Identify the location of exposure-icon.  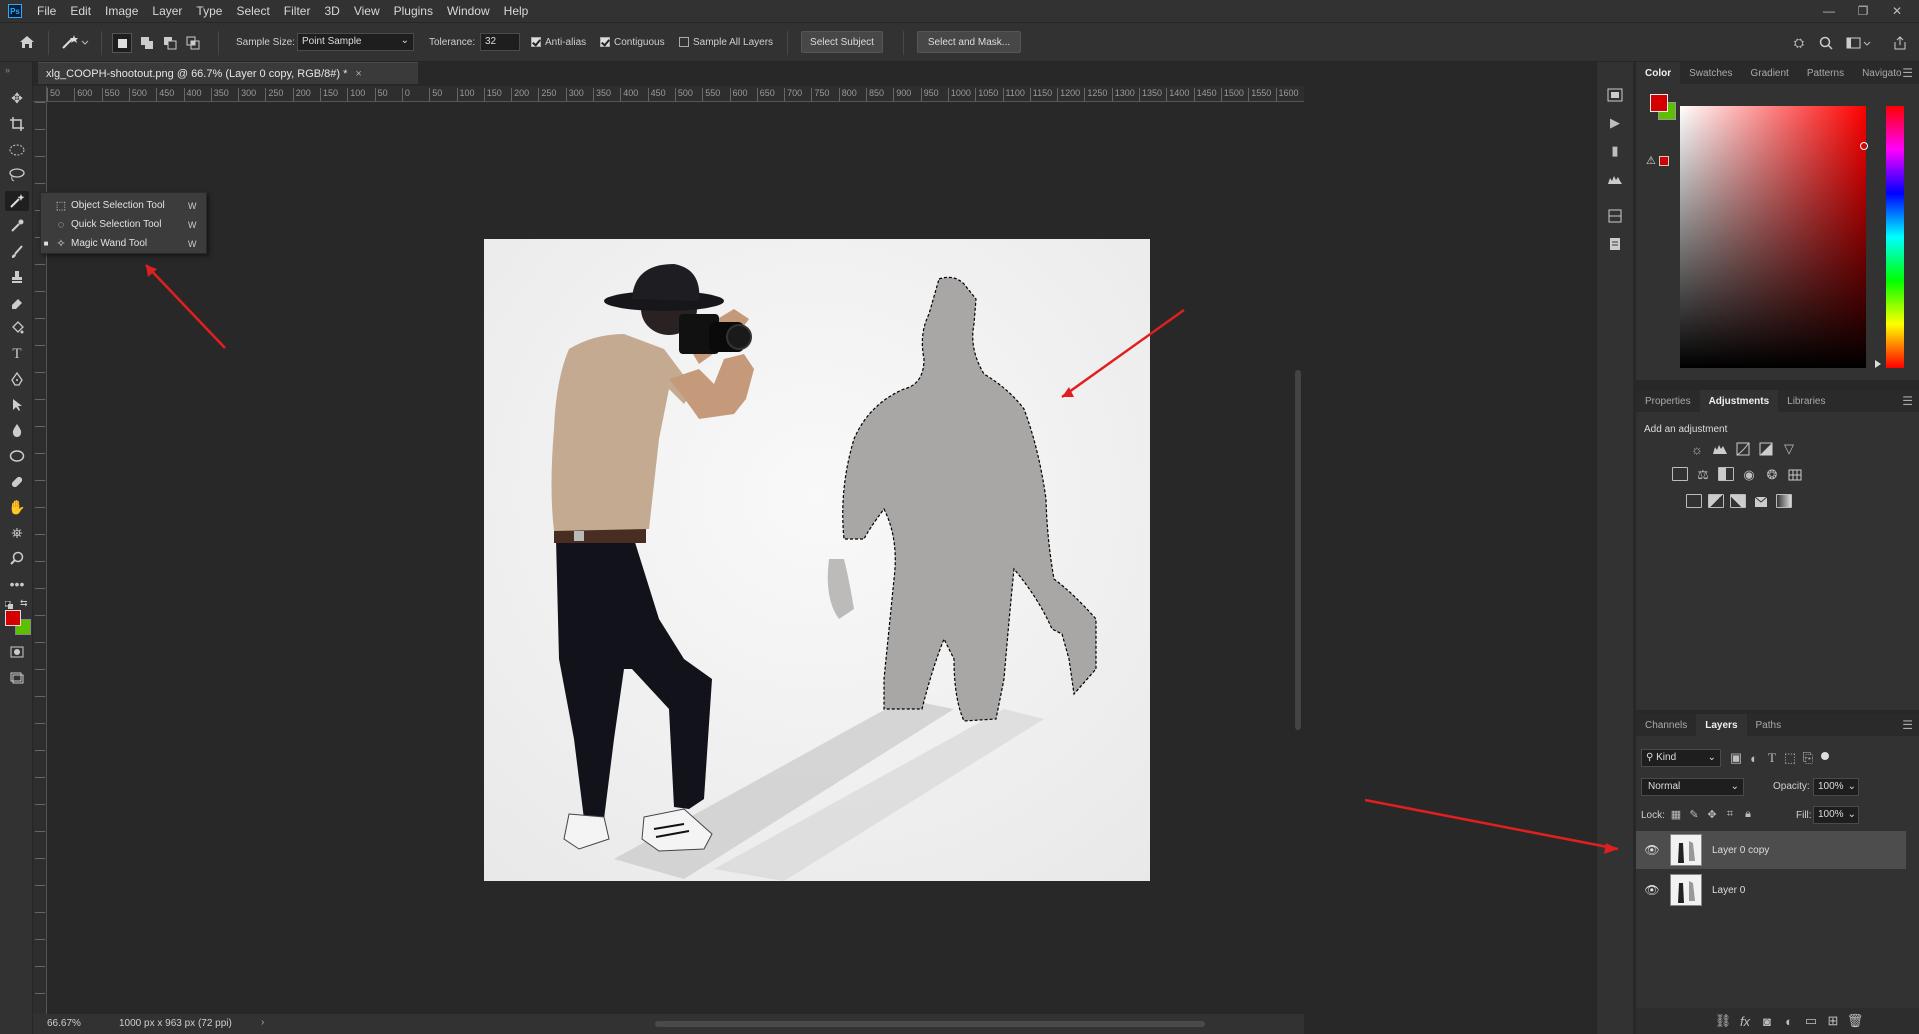
(1766, 449).